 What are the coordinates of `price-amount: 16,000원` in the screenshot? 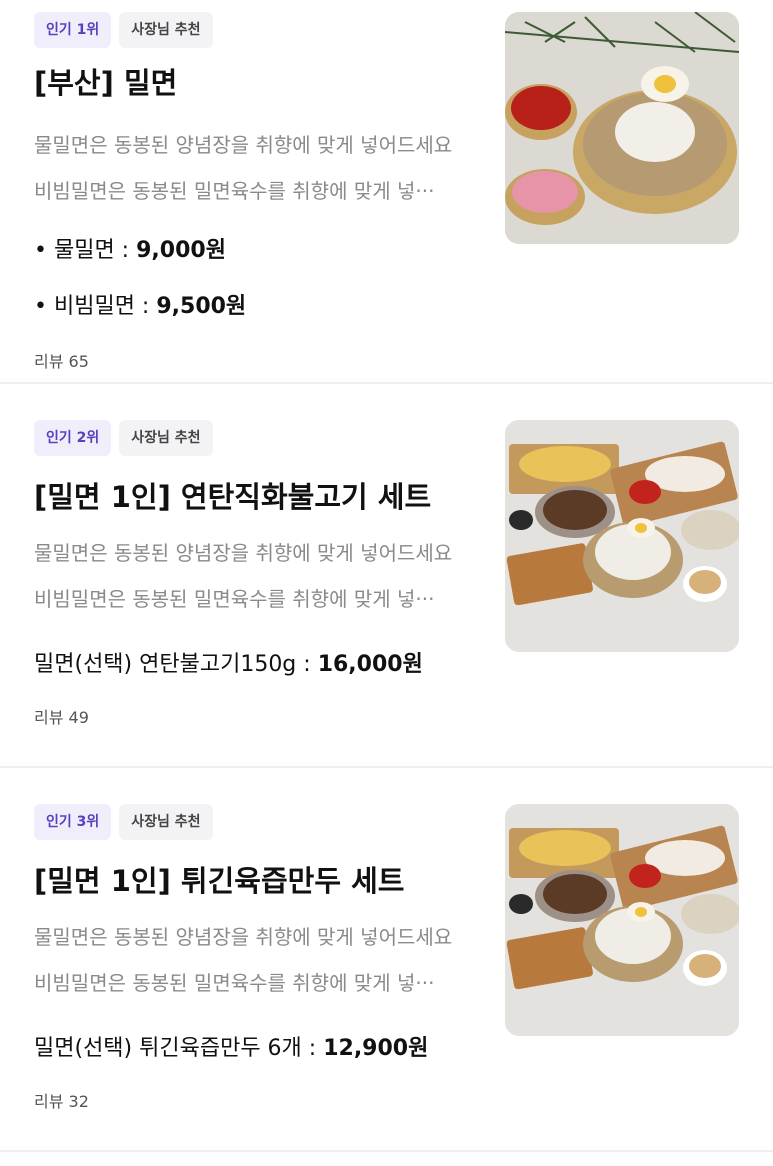 It's located at (370, 664).